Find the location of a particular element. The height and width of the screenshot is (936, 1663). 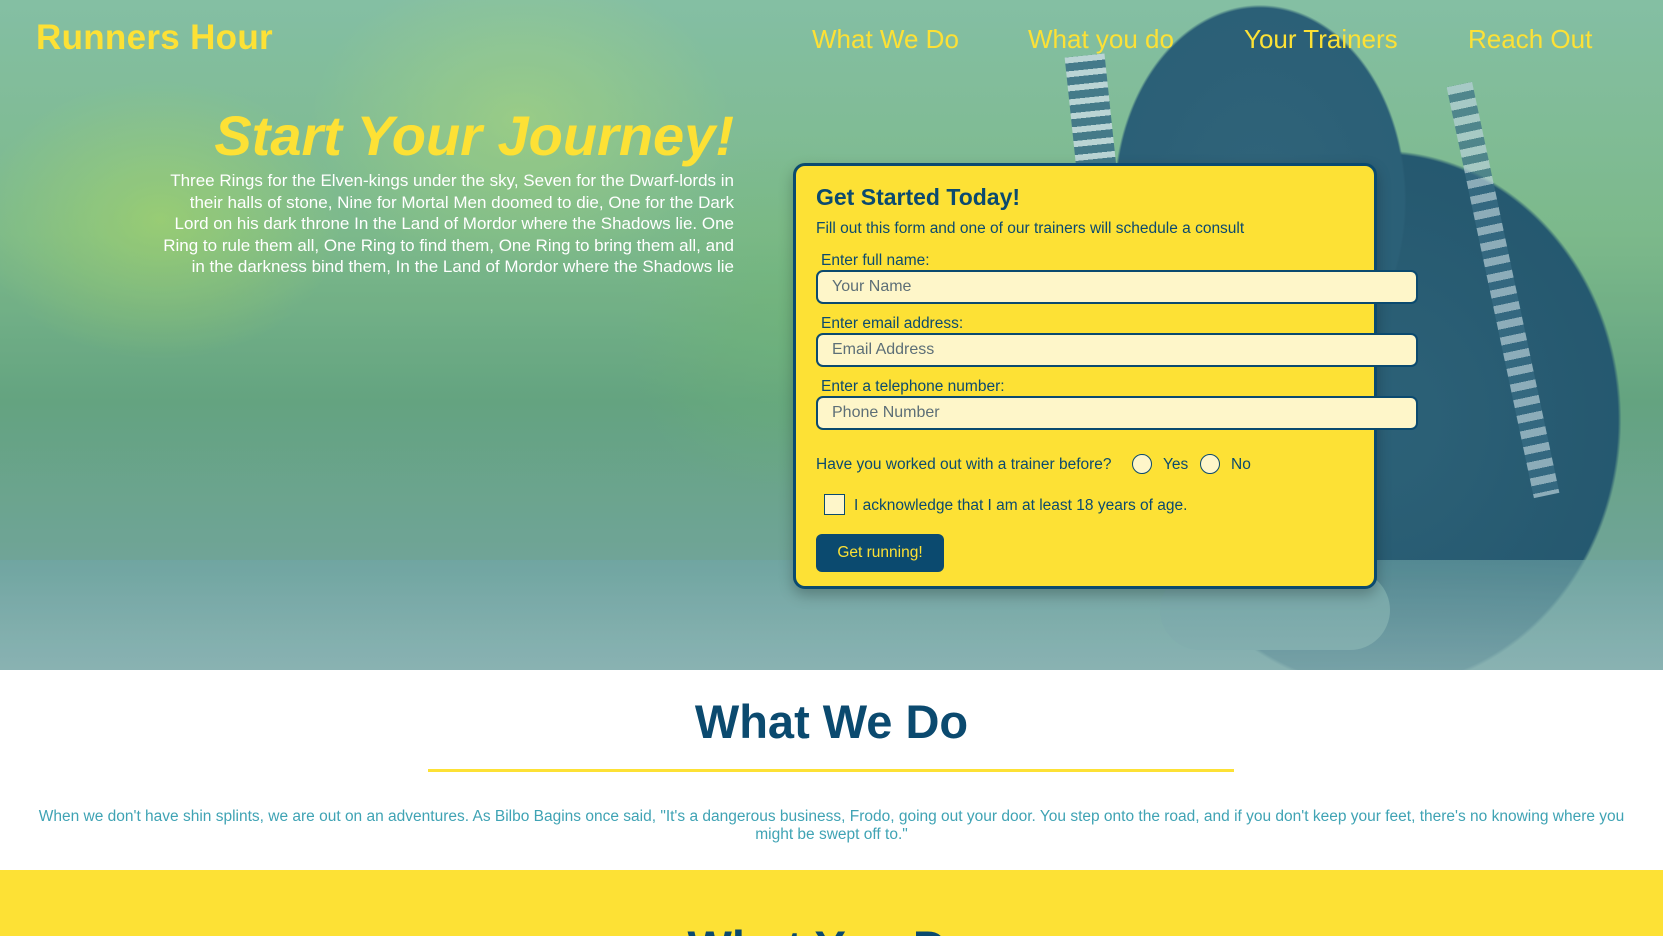

nav-link-reach-out: Reach Out is located at coordinates (1530, 39).